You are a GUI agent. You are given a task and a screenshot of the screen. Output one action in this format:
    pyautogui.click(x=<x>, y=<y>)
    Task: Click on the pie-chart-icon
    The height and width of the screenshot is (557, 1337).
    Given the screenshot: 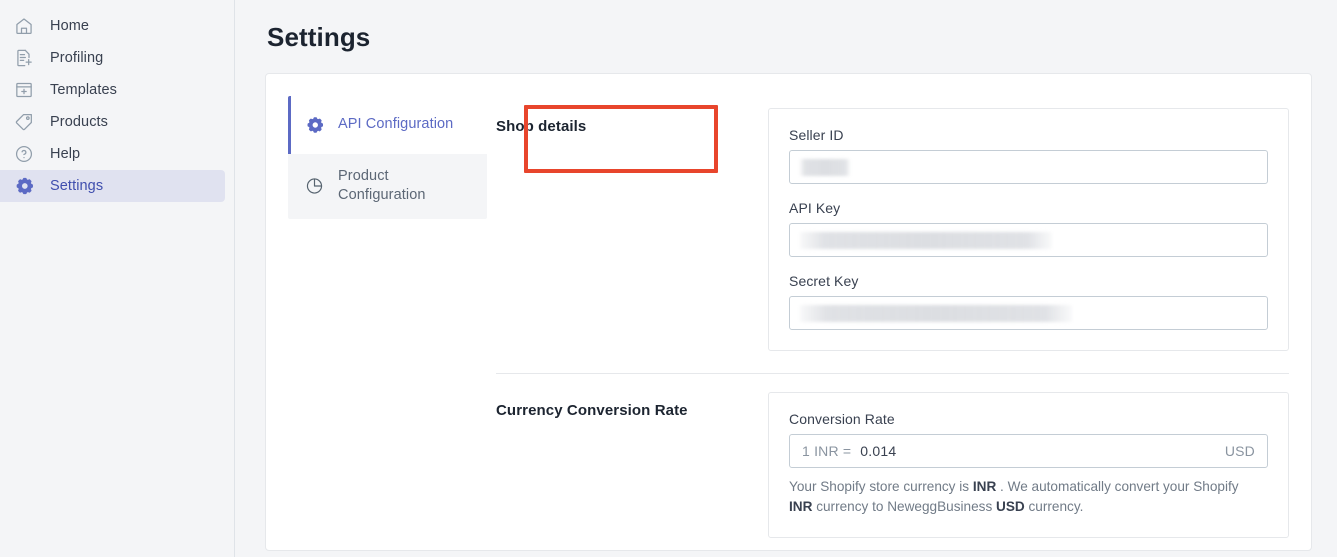 What is the action you would take?
    pyautogui.click(x=314, y=186)
    